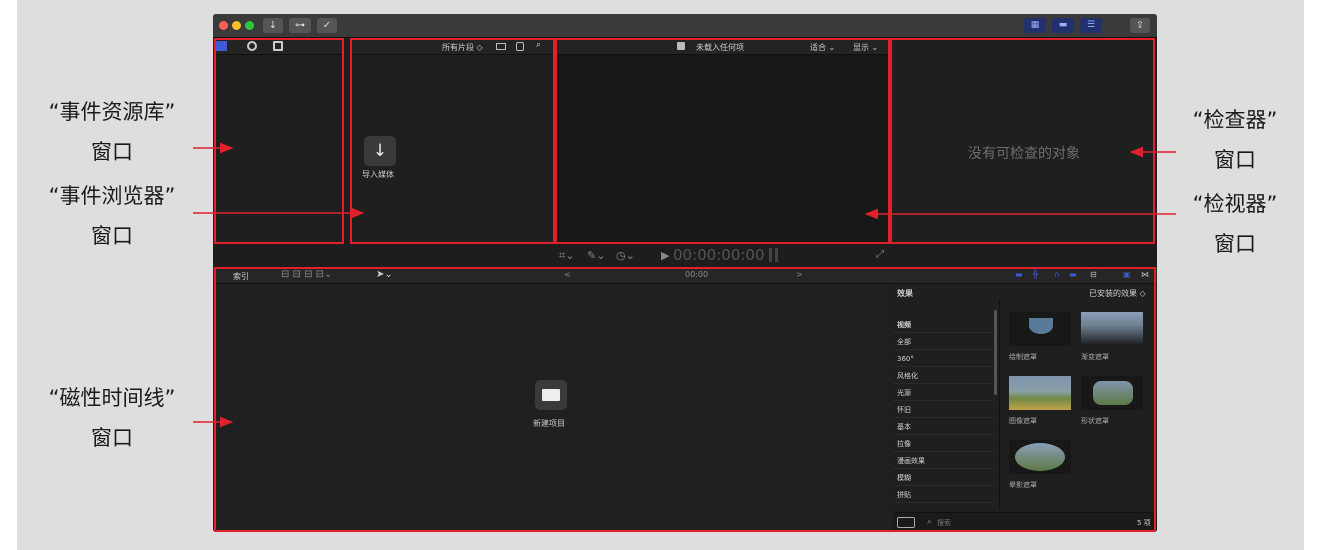  What do you see at coordinates (112, 132) in the screenshot?
I see `annotation-event-library: “事件资源库” 窗口` at bounding box center [112, 132].